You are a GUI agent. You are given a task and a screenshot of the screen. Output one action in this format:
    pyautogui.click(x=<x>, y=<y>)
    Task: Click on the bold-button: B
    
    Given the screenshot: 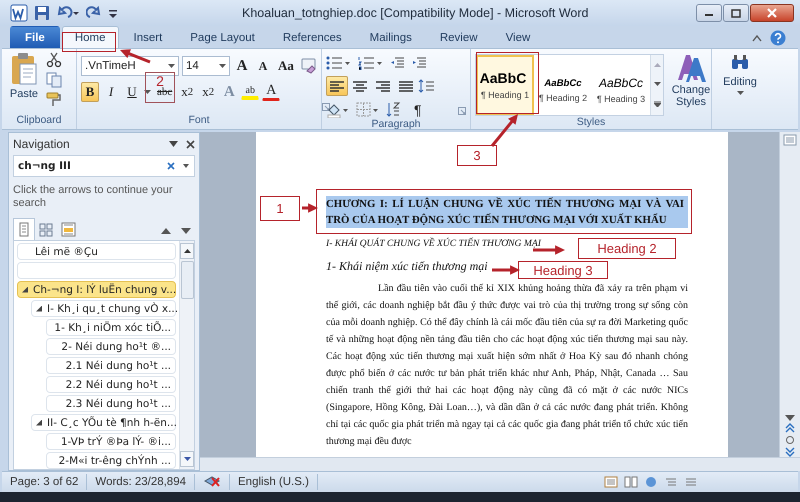 What is the action you would take?
    pyautogui.click(x=90, y=92)
    